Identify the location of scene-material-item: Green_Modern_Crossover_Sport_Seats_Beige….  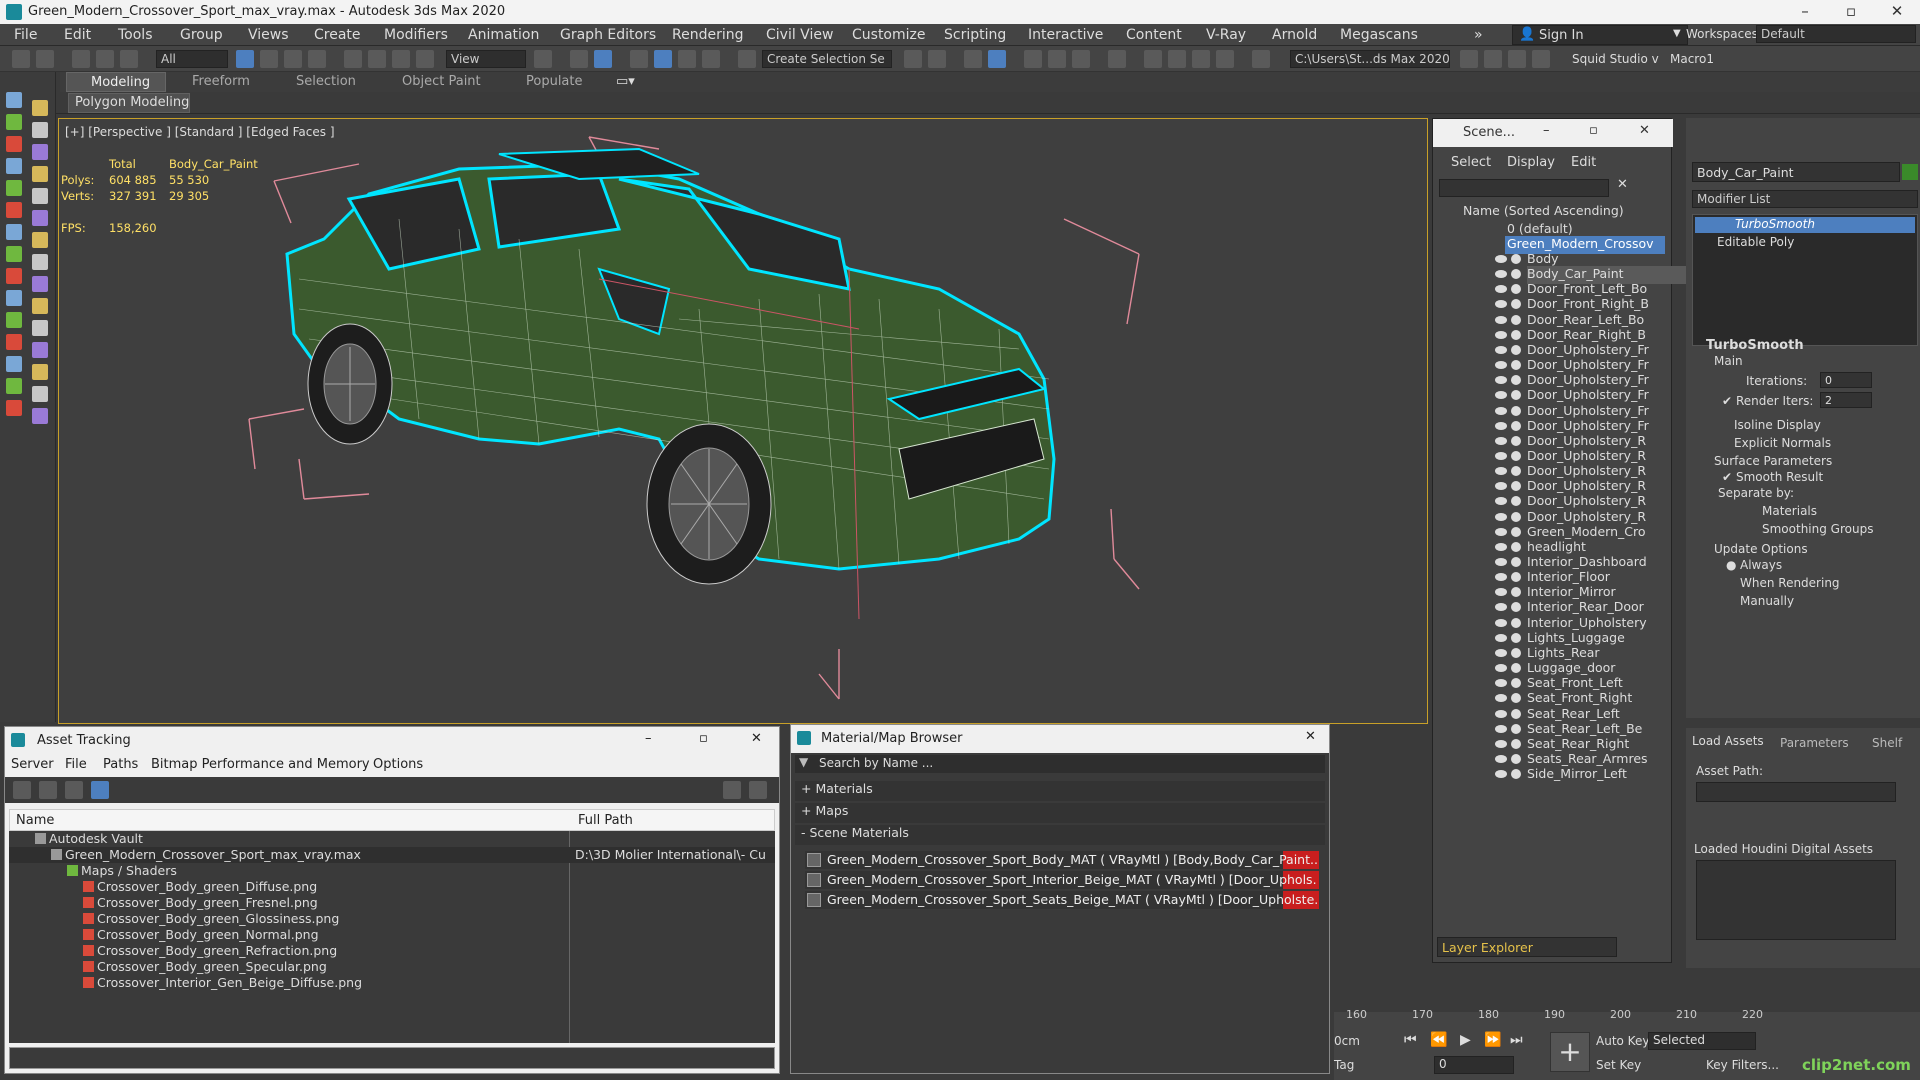
(1062, 900).